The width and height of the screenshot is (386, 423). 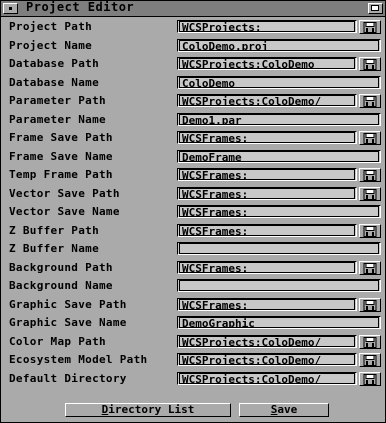 I want to click on window-title: Project Editor, so click(x=80, y=7).